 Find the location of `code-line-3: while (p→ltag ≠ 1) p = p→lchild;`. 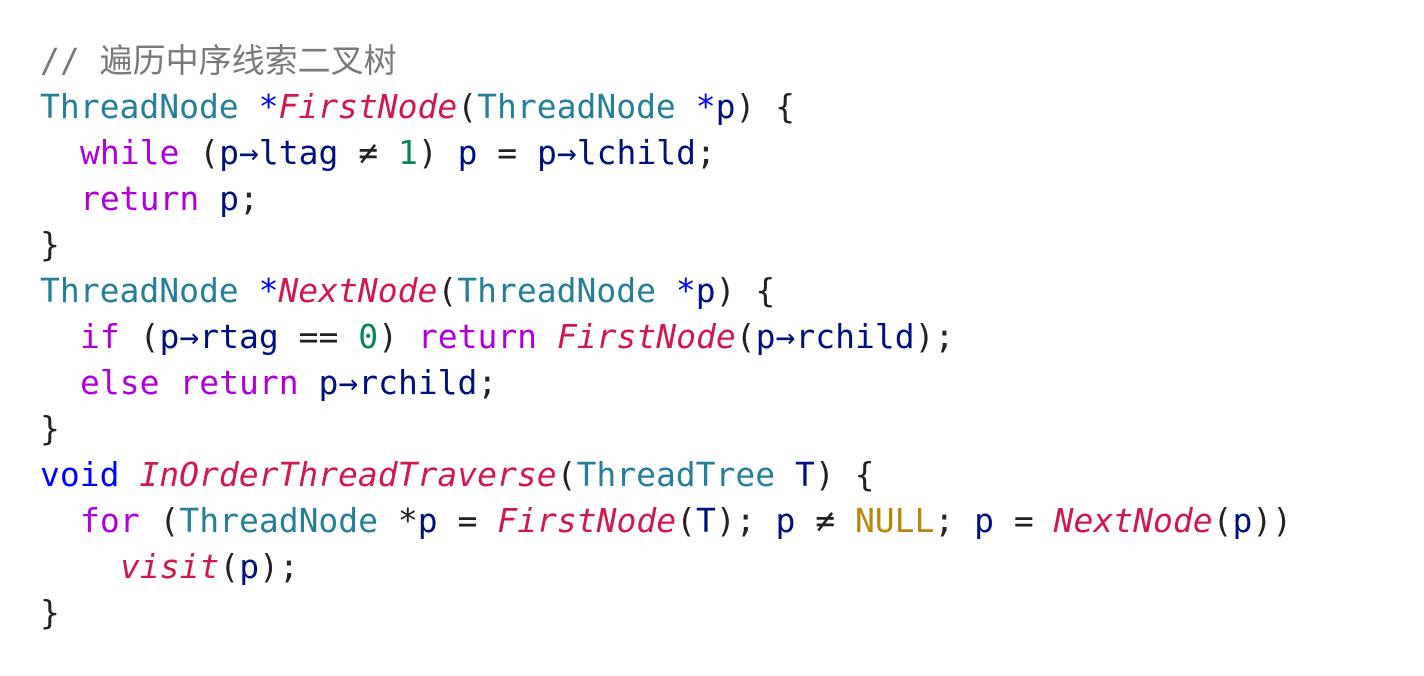

code-line-3: while (p→ltag ≠ 1) p = p→lchild; is located at coordinates (666, 153).